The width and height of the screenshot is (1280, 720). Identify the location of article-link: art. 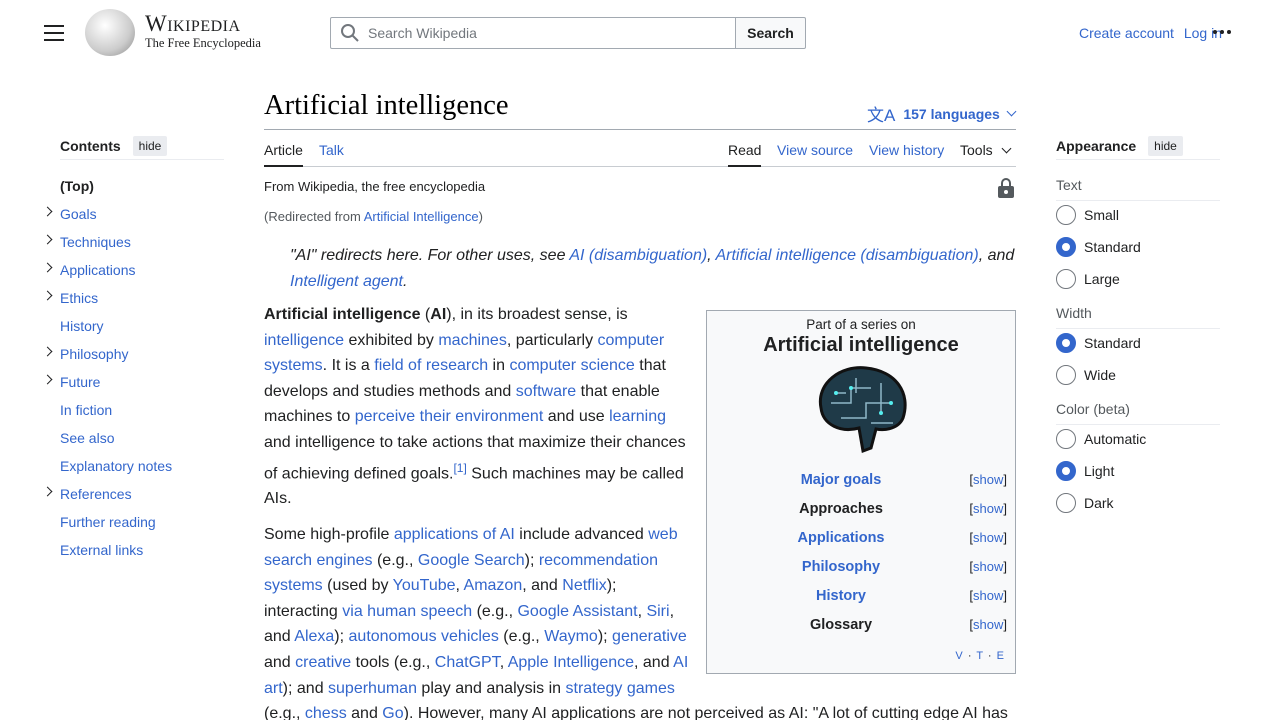
(273, 688).